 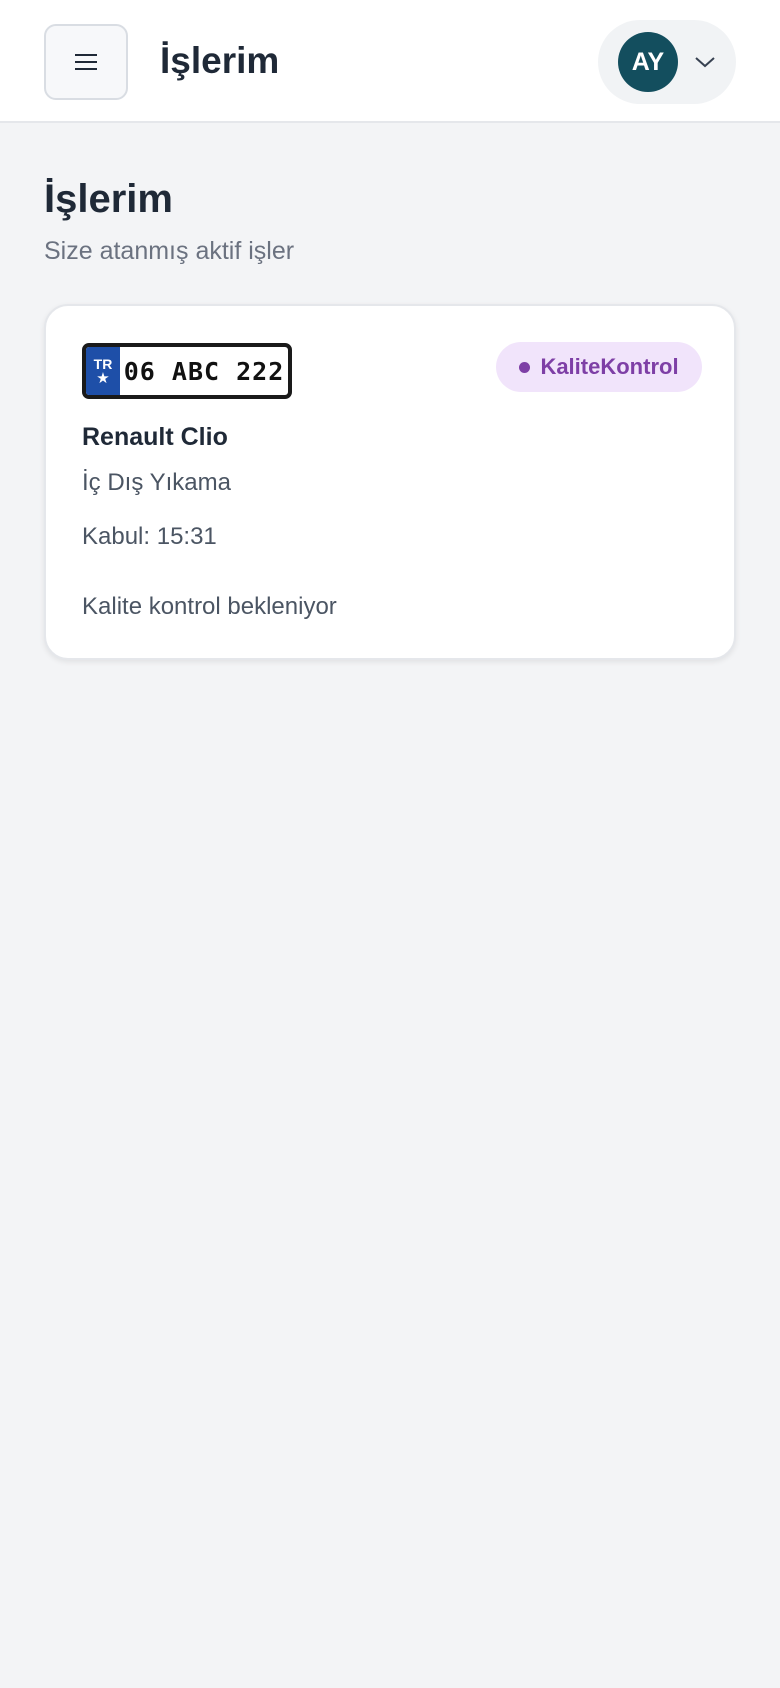 What do you see at coordinates (156, 482) in the screenshot?
I see `service-name: İç Dış Yıkama` at bounding box center [156, 482].